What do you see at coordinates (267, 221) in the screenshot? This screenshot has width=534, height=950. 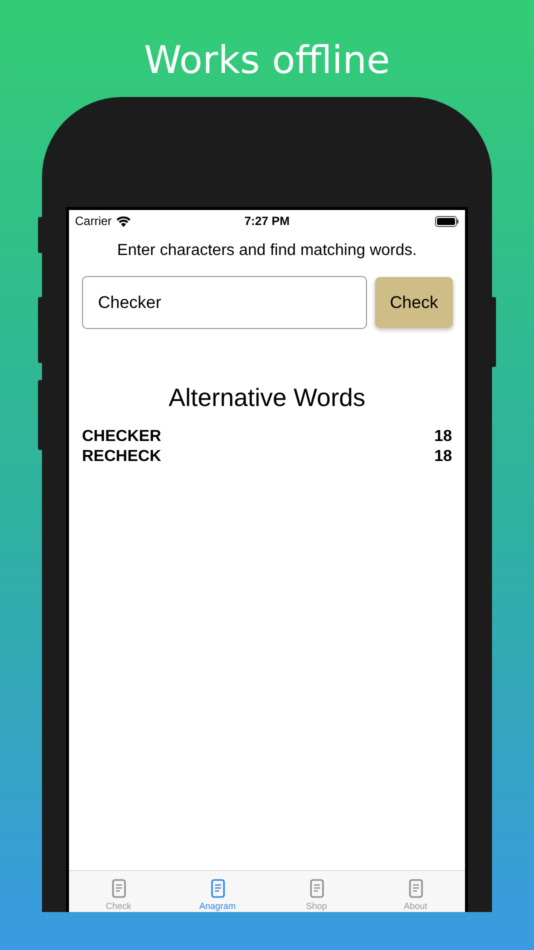 I see `status-time: 7:27 PM` at bounding box center [267, 221].